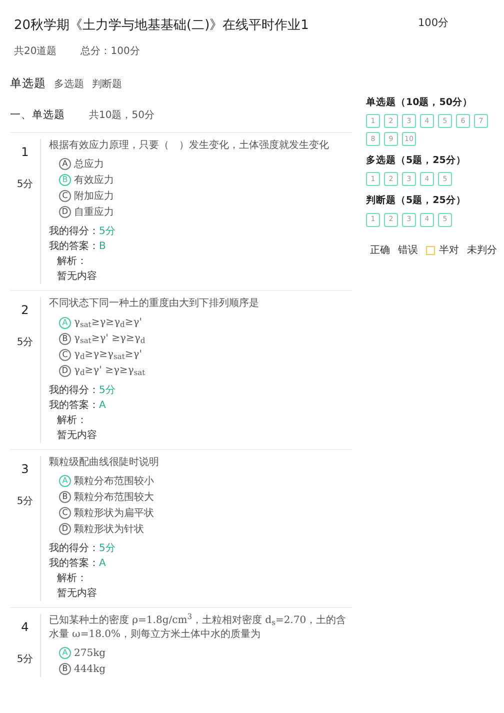  Describe the element at coordinates (380, 251) in the screenshot. I see `legend-label: 正确` at that location.